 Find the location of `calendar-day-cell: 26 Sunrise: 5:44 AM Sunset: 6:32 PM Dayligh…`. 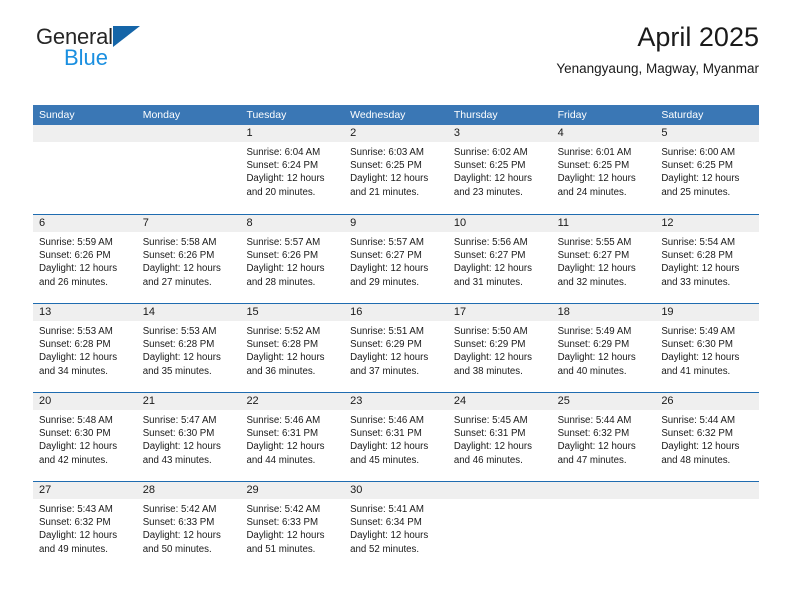

calendar-day-cell: 26 Sunrise: 5:44 AM Sunset: 6:32 PM Dayligh… is located at coordinates (707, 437).